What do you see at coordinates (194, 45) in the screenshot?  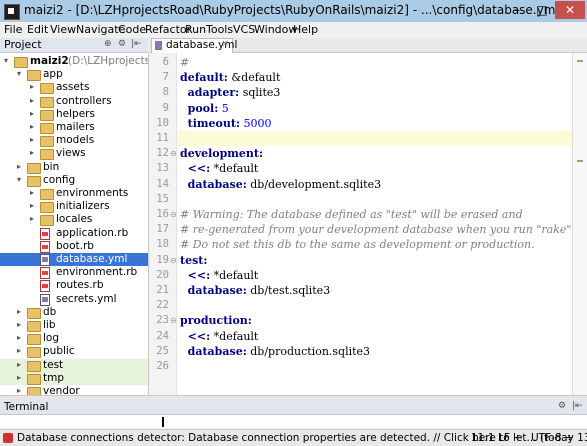 I see `tab-database-yml: database.yml ×` at bounding box center [194, 45].